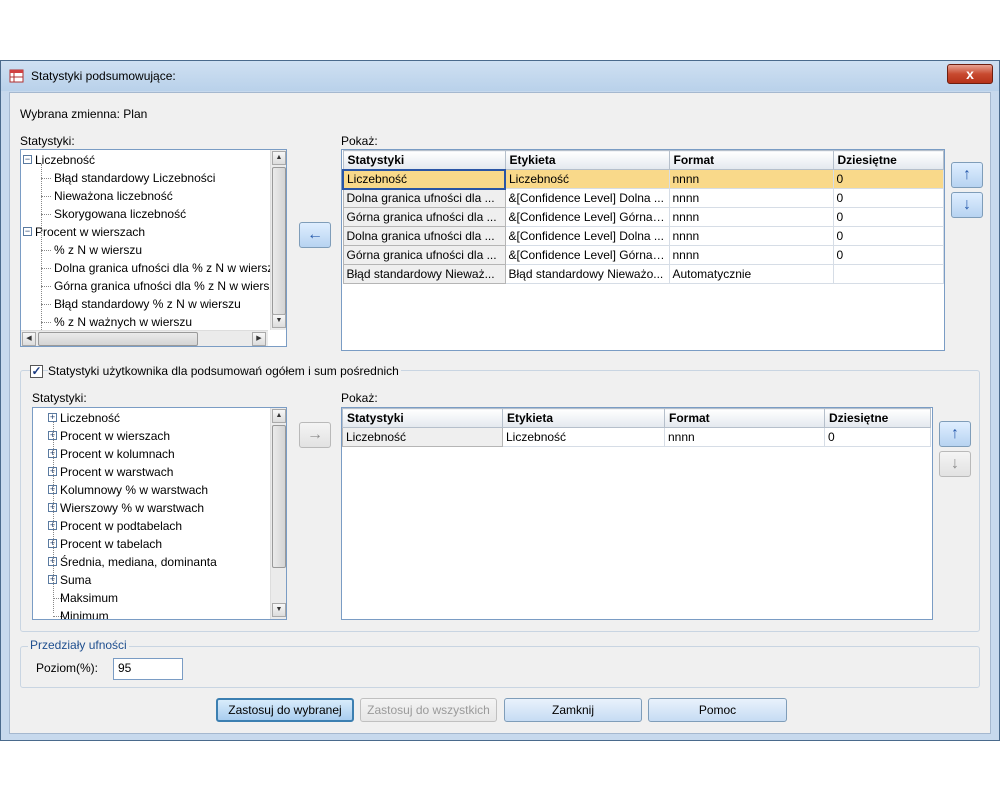  What do you see at coordinates (315, 435) in the screenshot?
I see `move-right-arrow-icon: →` at bounding box center [315, 435].